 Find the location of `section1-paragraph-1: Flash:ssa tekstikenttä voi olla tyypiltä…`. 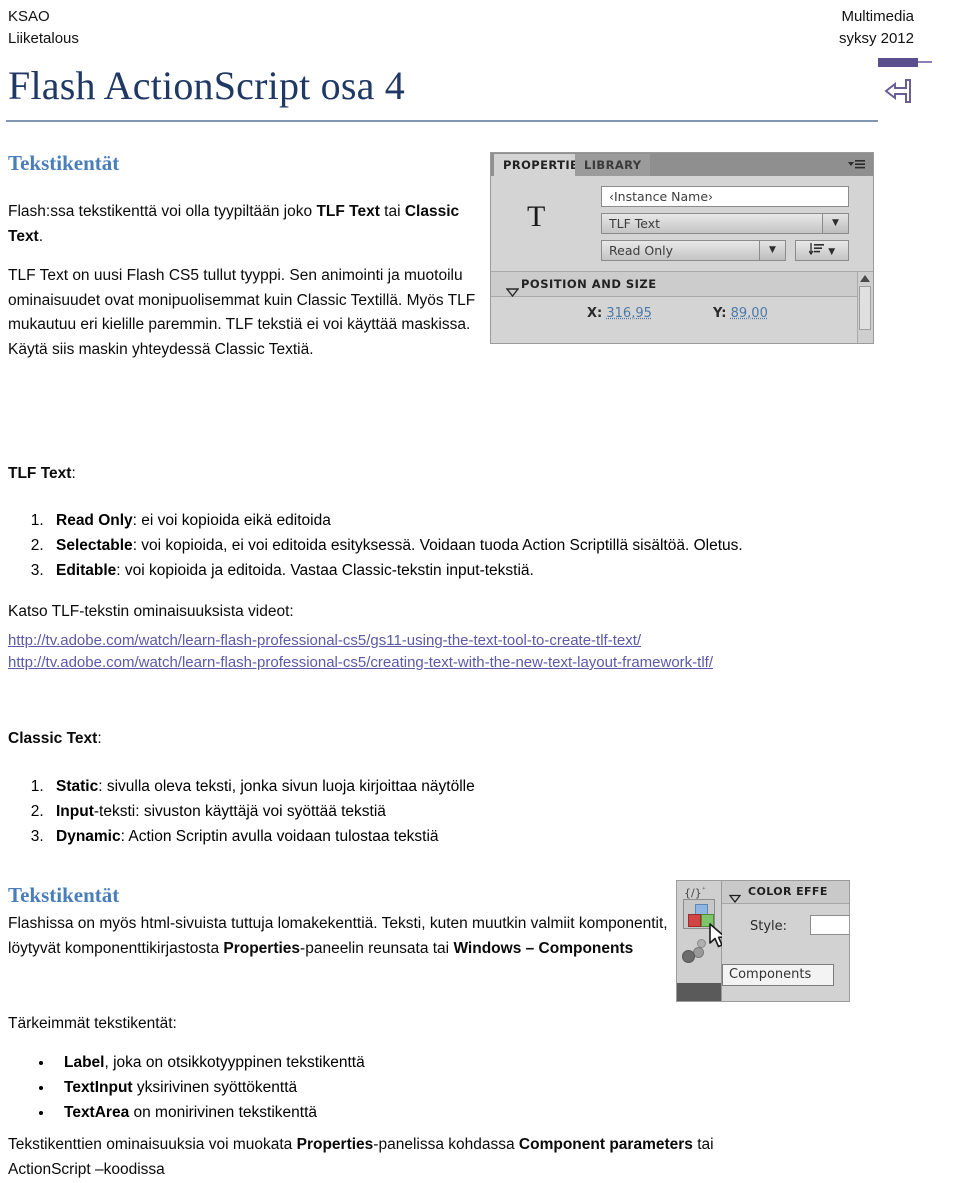

section1-paragraph-1: Flash:ssa tekstikenttä voi olla tyypiltä… is located at coordinates (243, 224).